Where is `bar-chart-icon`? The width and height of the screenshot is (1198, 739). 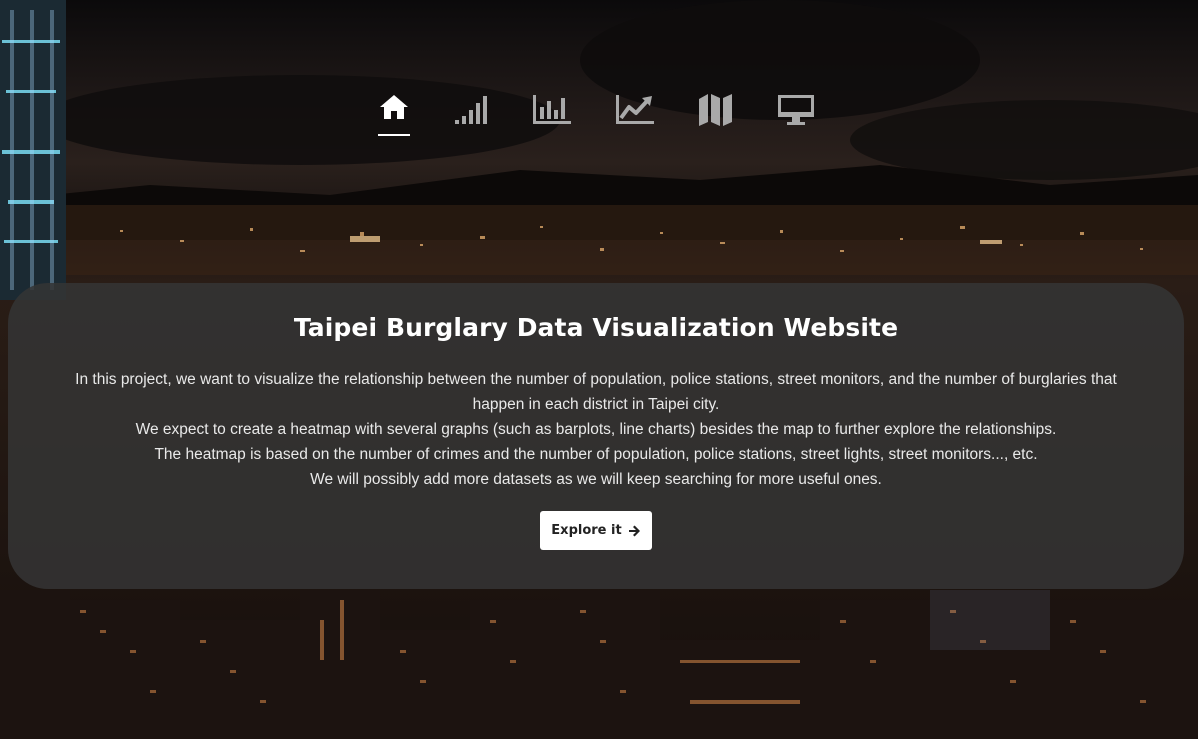
bar-chart-icon is located at coordinates (552, 109).